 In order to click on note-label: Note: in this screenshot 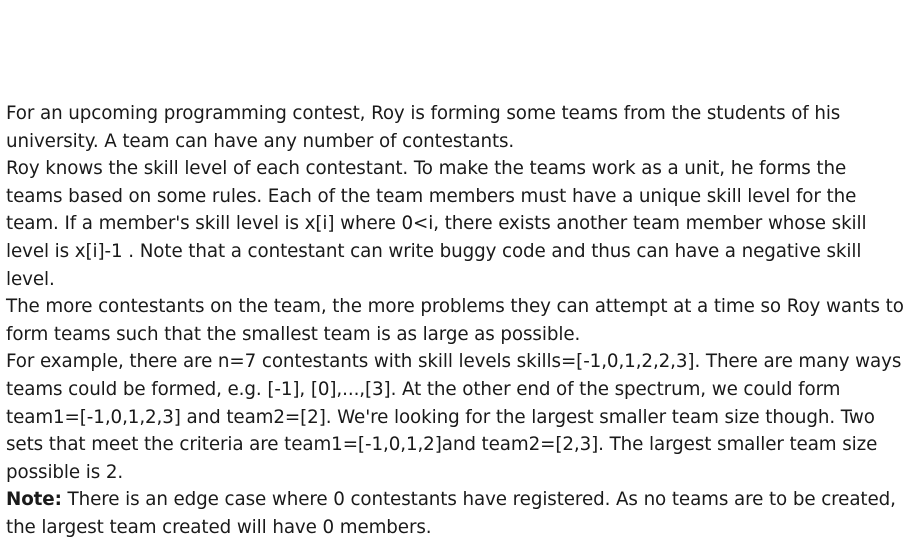, I will do `click(34, 500)`.